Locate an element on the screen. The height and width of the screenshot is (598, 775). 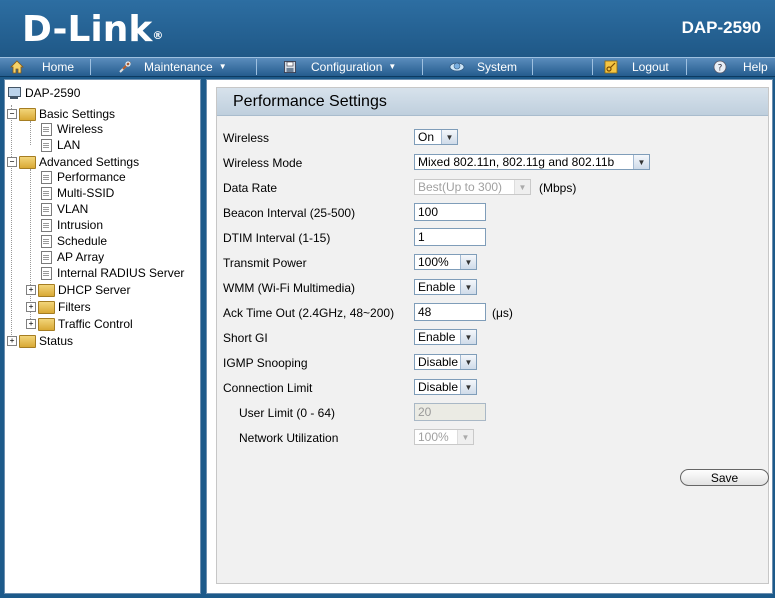
wmm-value: Enable is located at coordinates (437, 287).